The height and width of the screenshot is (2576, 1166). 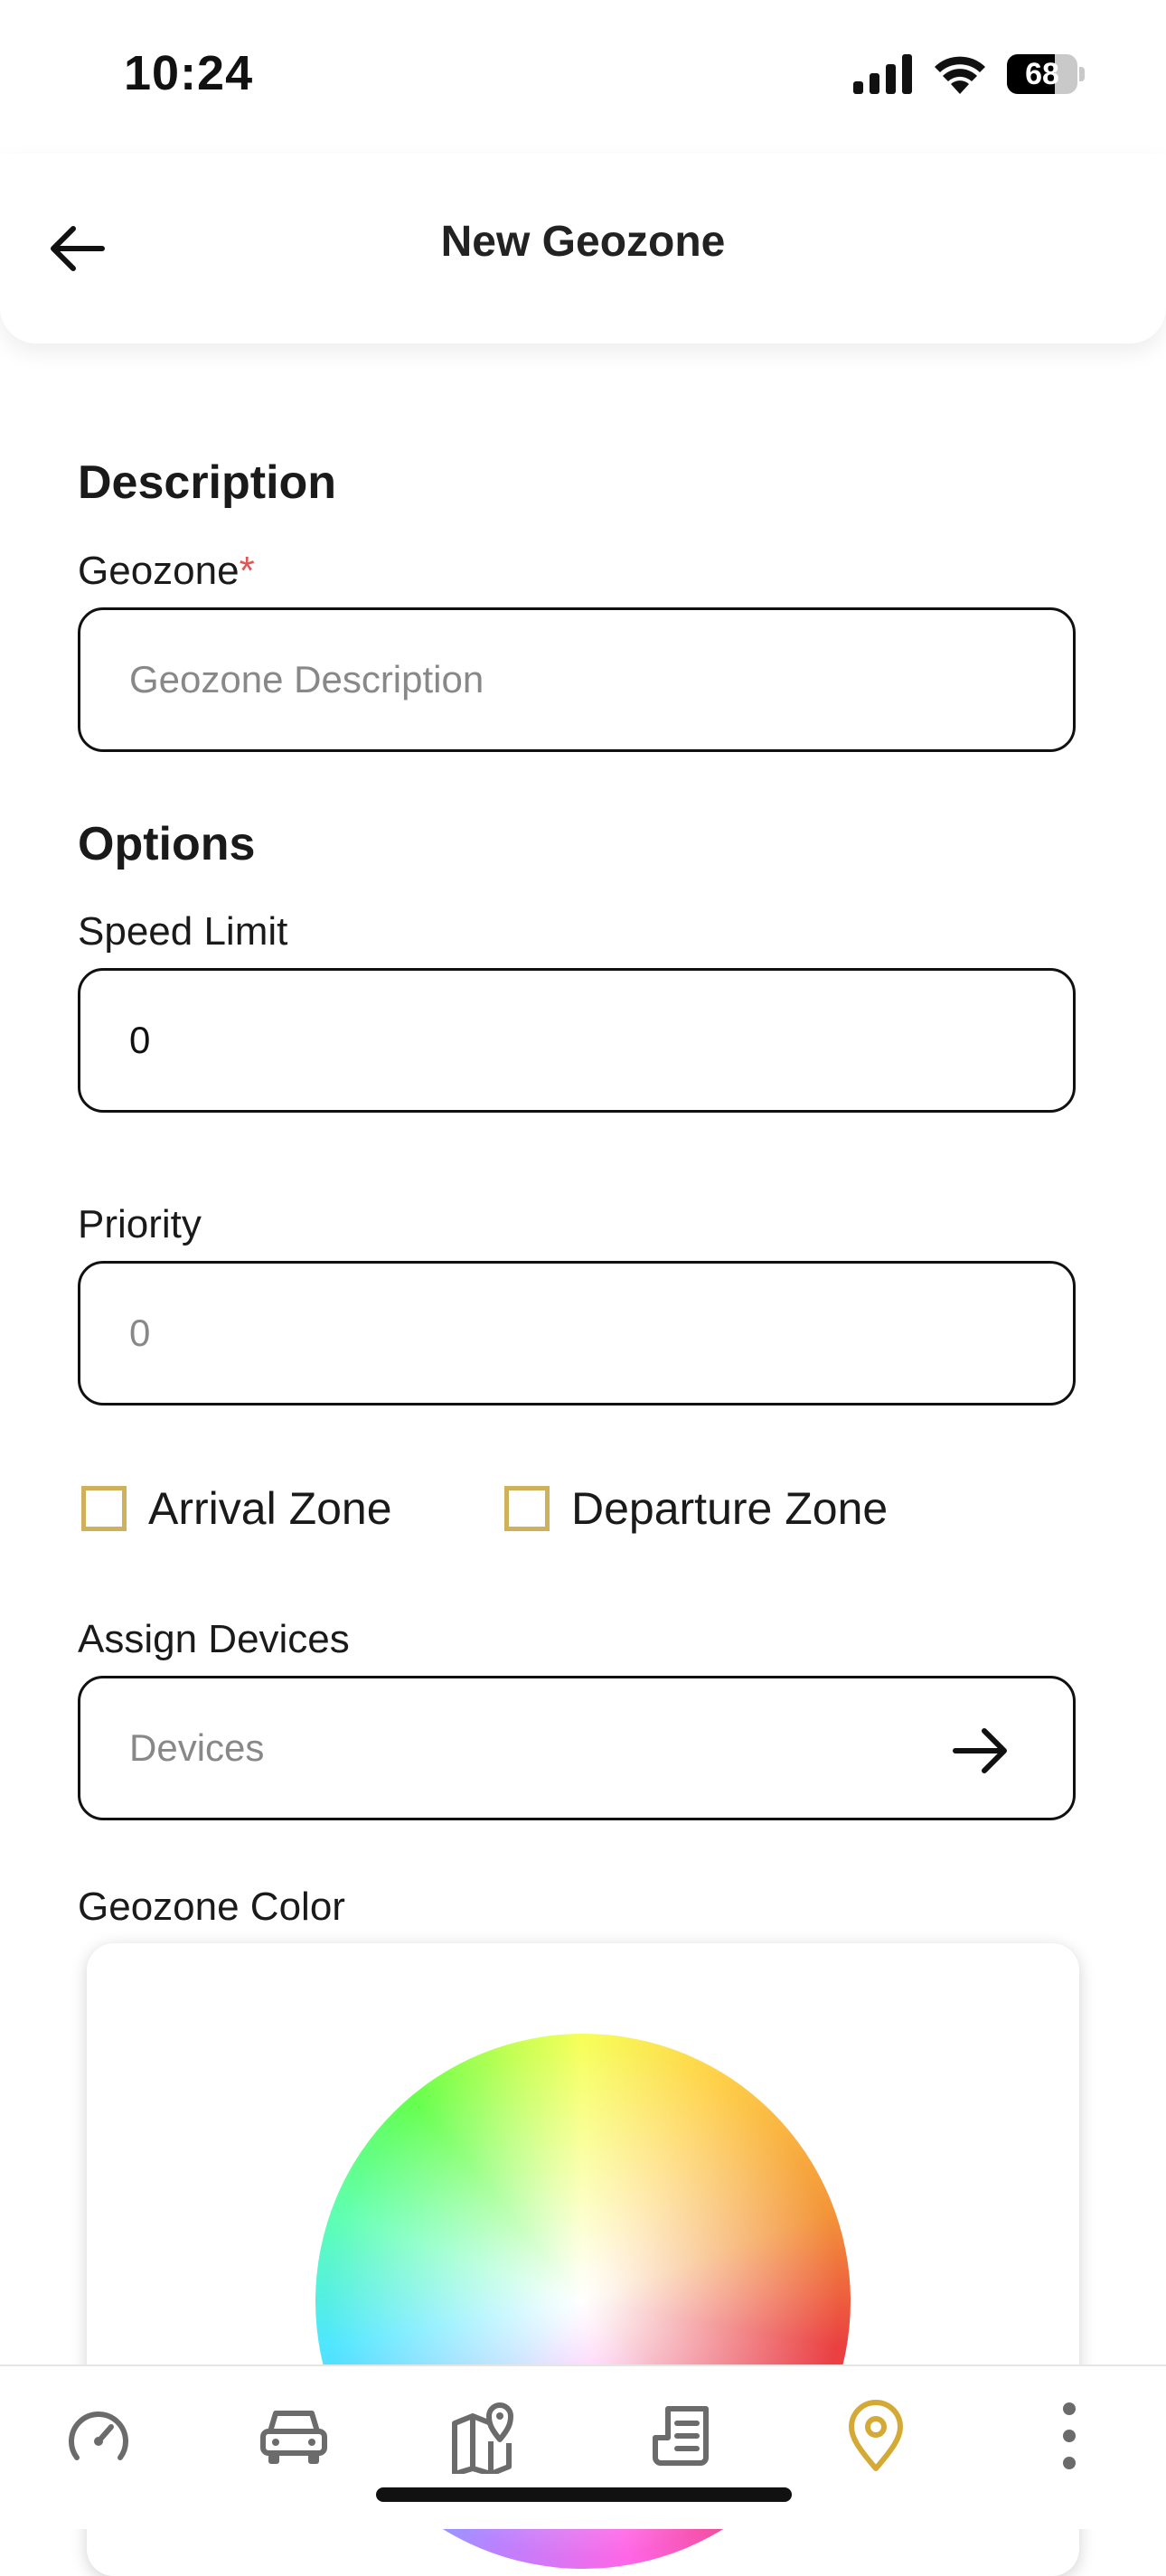 I want to click on arrow-right-icon, so click(x=981, y=1750).